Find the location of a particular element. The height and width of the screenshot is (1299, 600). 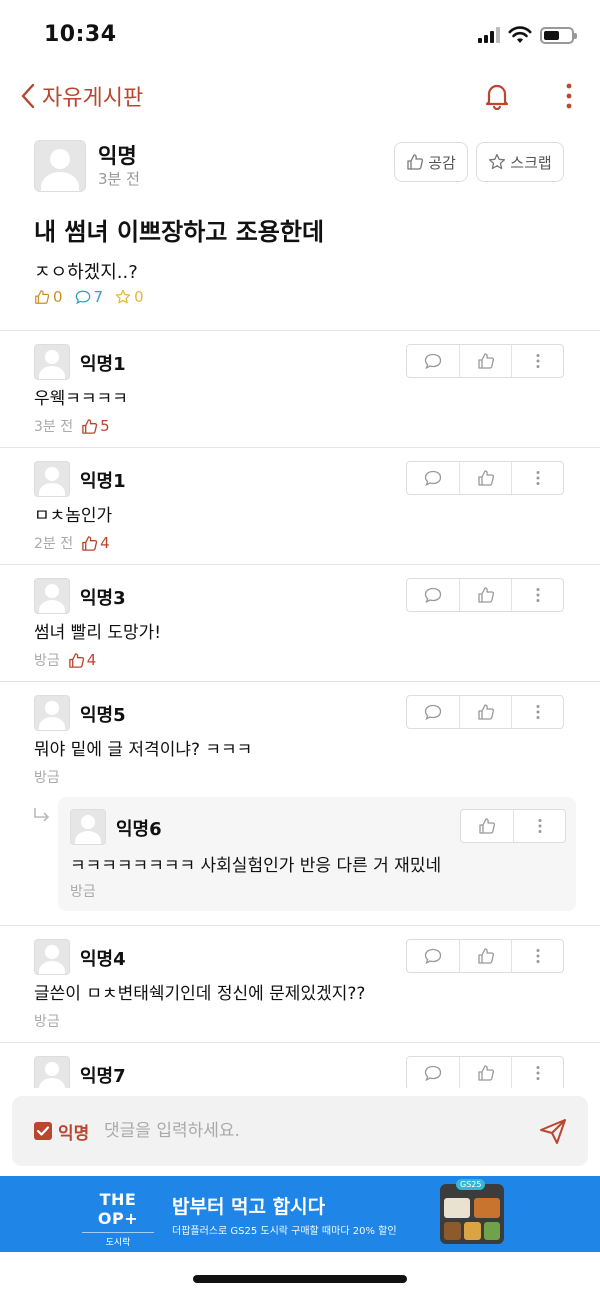

comment-item: 익명4 글쓴이 ㅁㅊ변태쉑기인데 정신에 문제있겠지?? 방금 is located at coordinates (300, 984).